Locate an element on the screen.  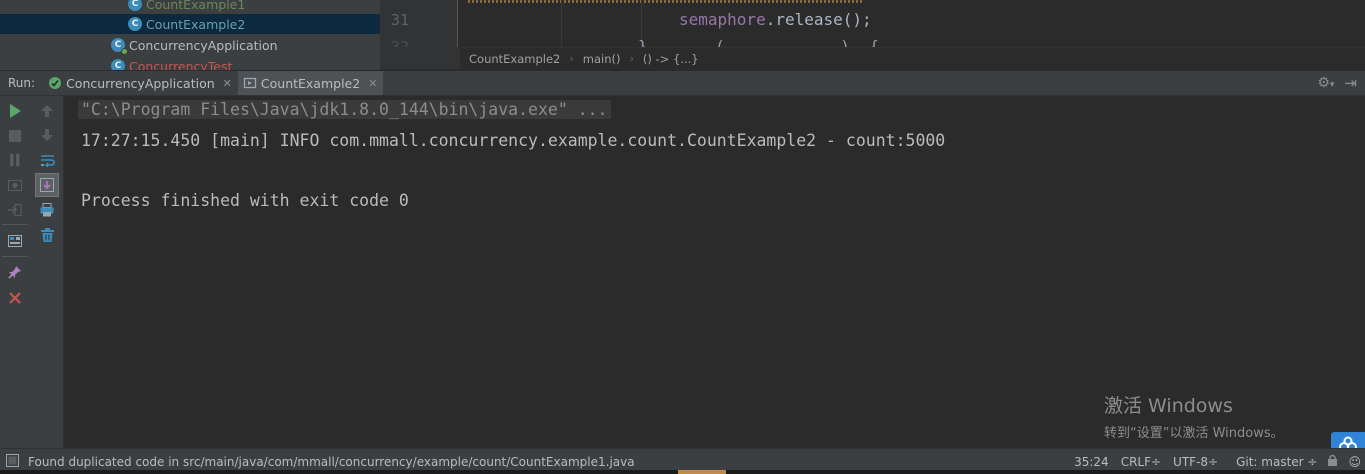
warning-underline is located at coordinates (665, 1).